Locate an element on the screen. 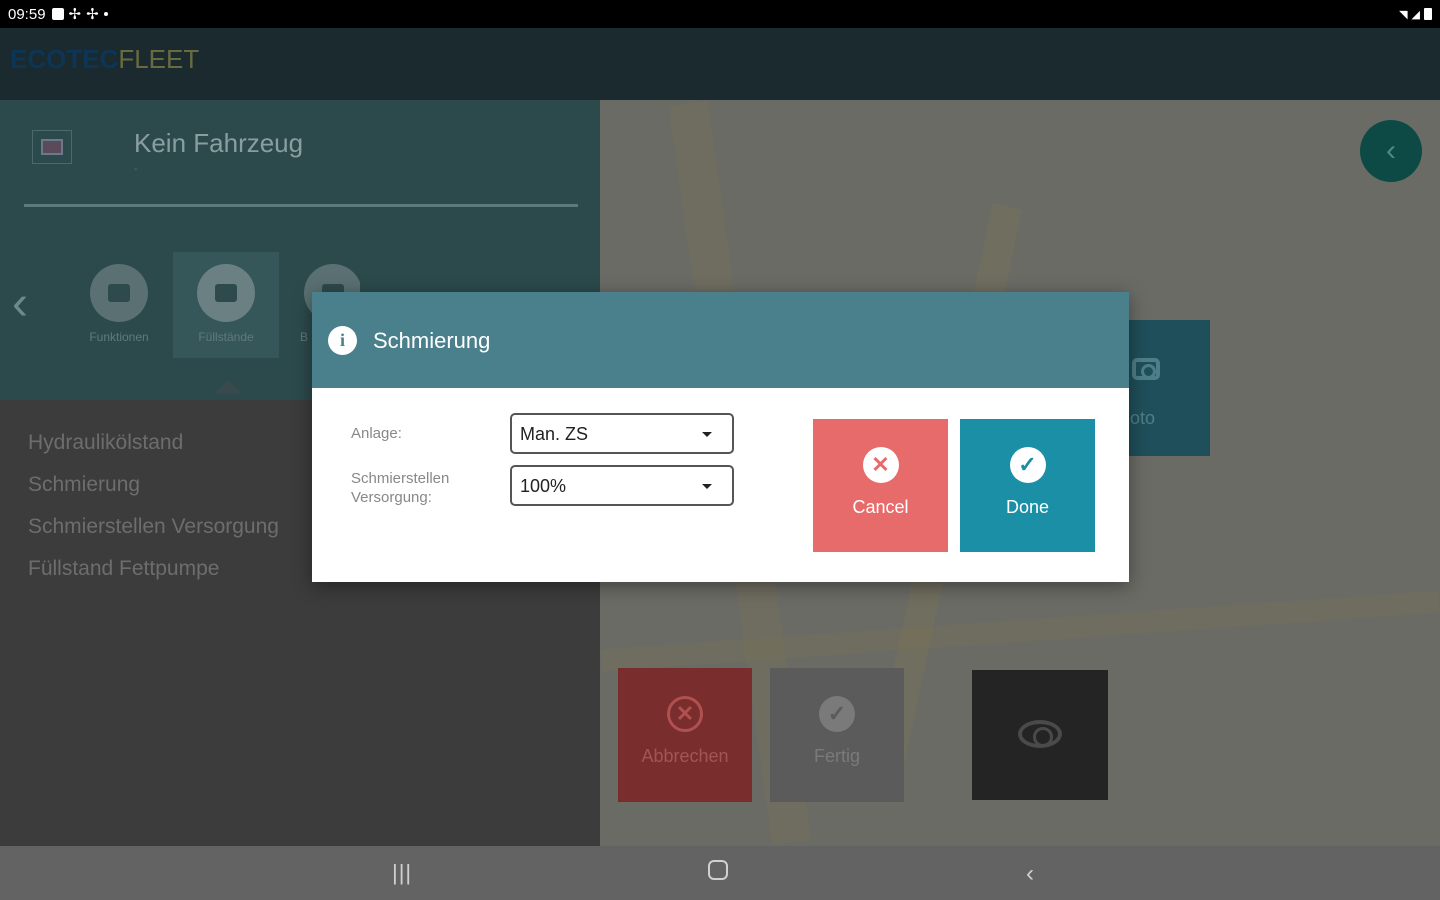  camera-icon is located at coordinates (1146, 369).